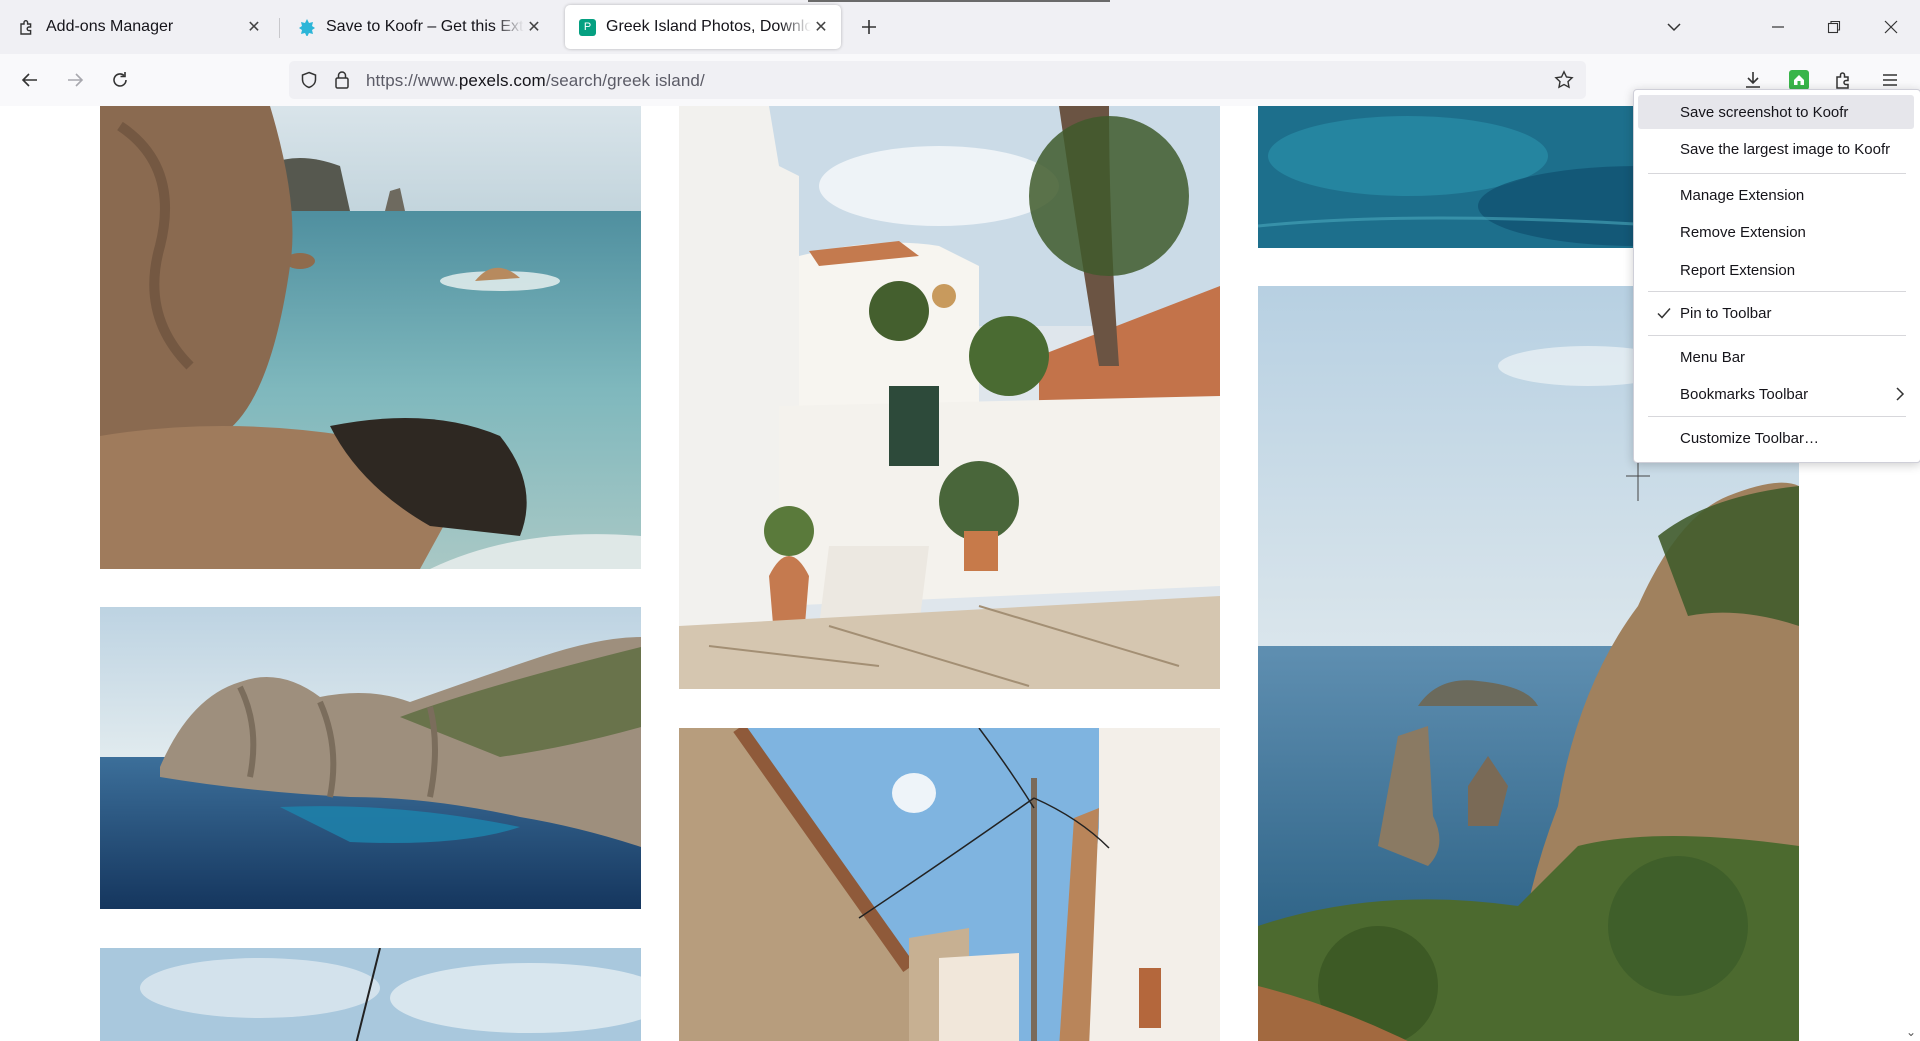  Describe the element at coordinates (279, 28) in the screenshot. I see `tab-divider` at that location.